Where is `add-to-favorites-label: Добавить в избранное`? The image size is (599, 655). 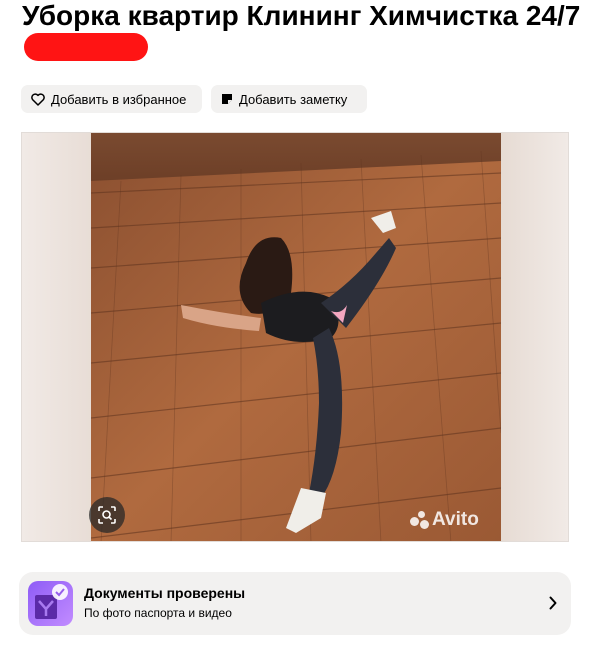 add-to-favorites-label: Добавить в избранное is located at coordinates (119, 99).